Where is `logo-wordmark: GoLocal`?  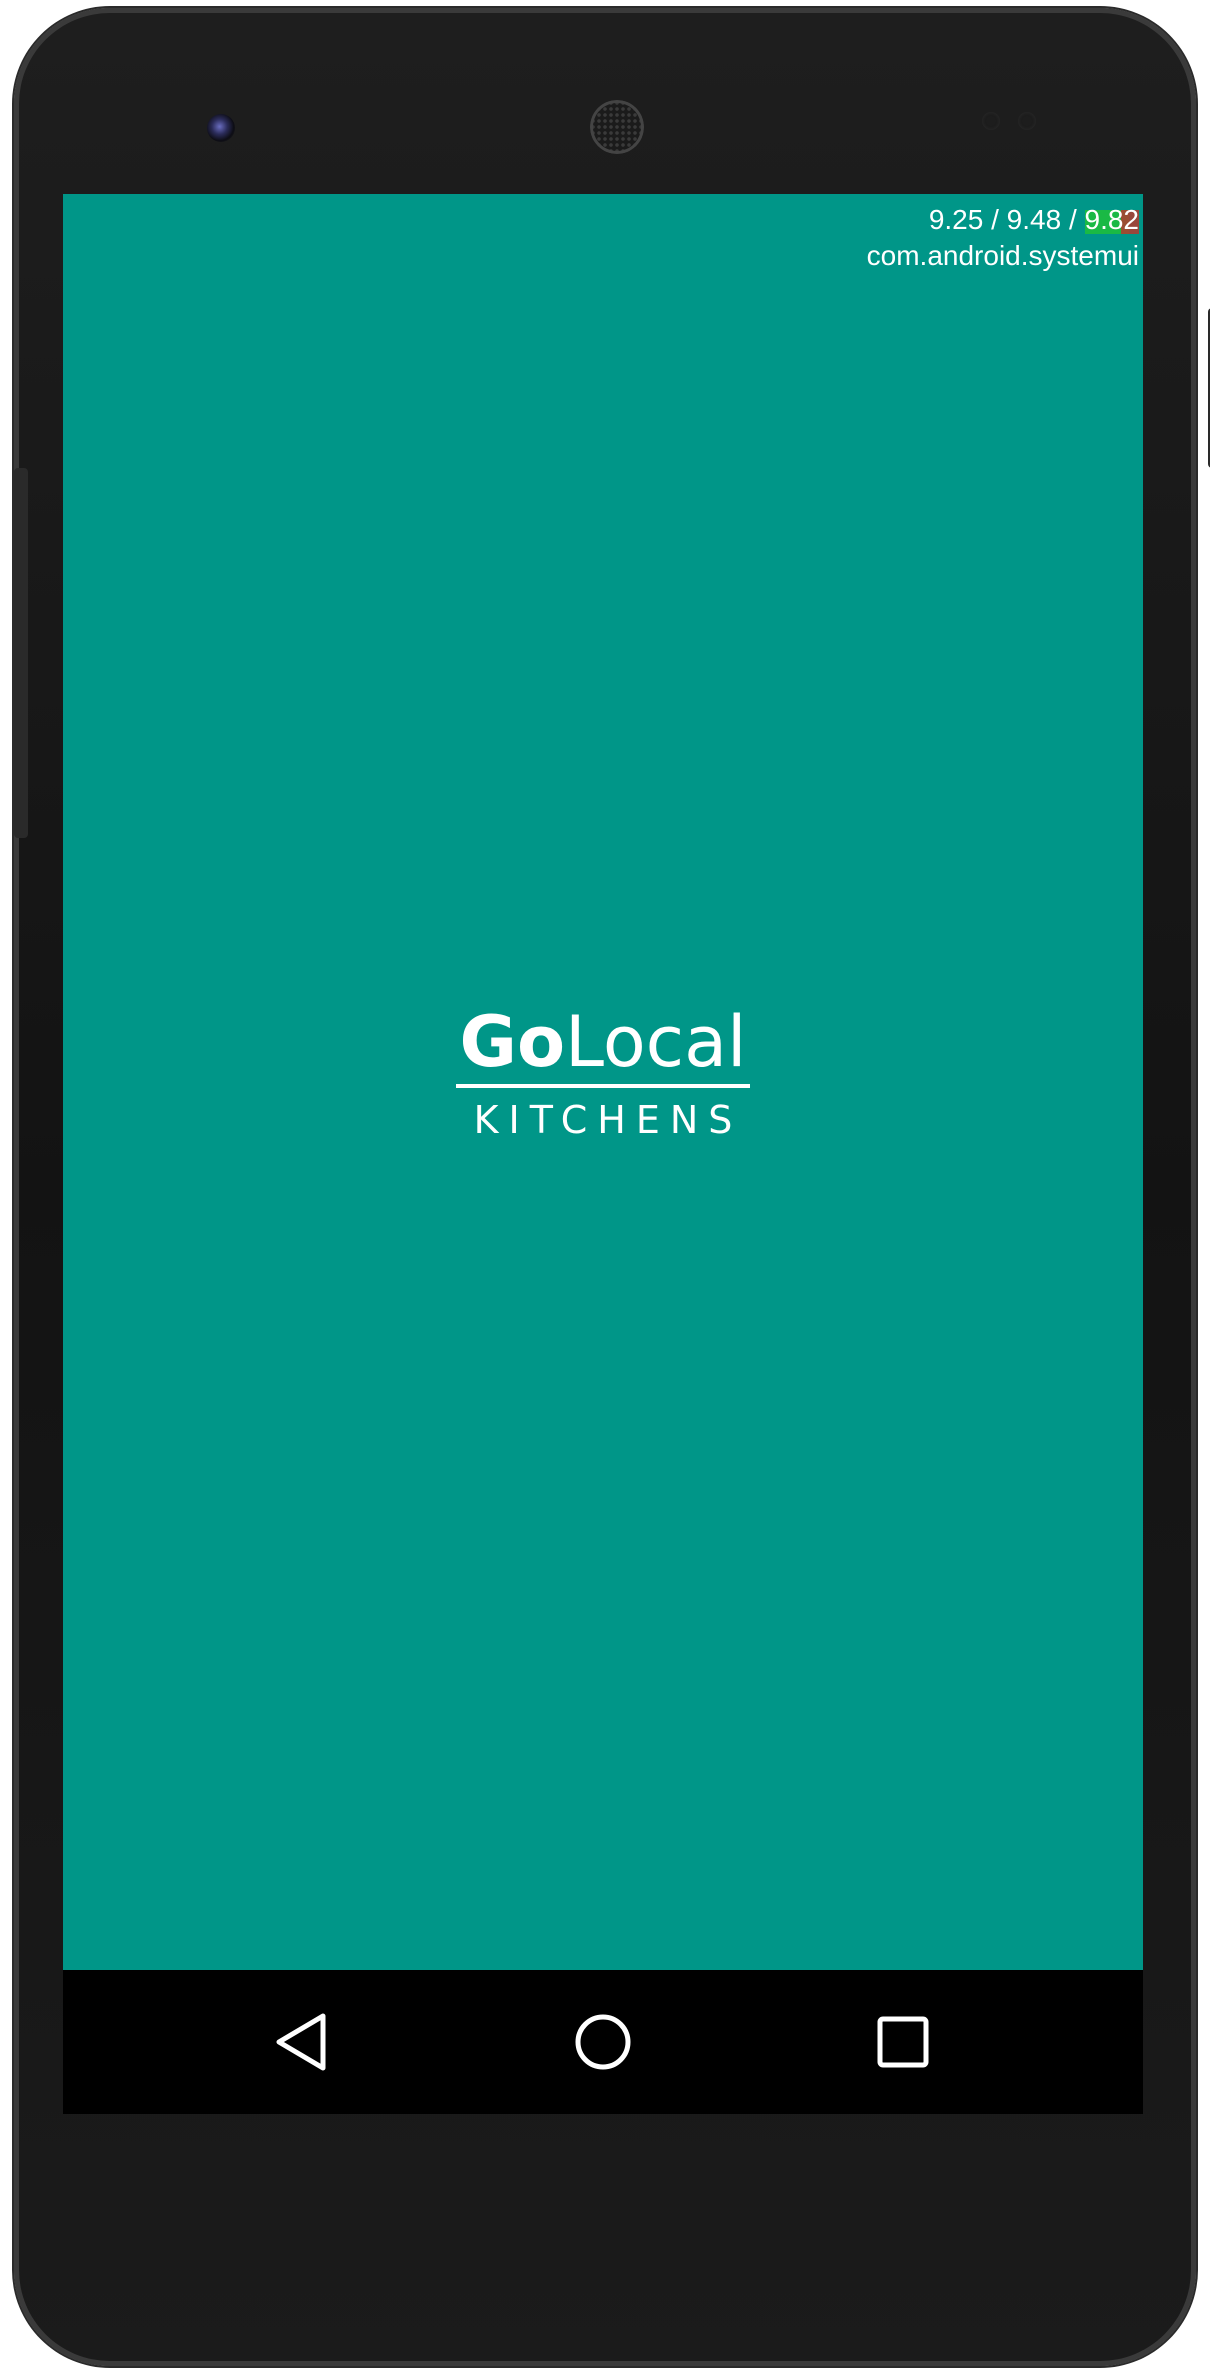
logo-wordmark: GoLocal is located at coordinates (603, 1044).